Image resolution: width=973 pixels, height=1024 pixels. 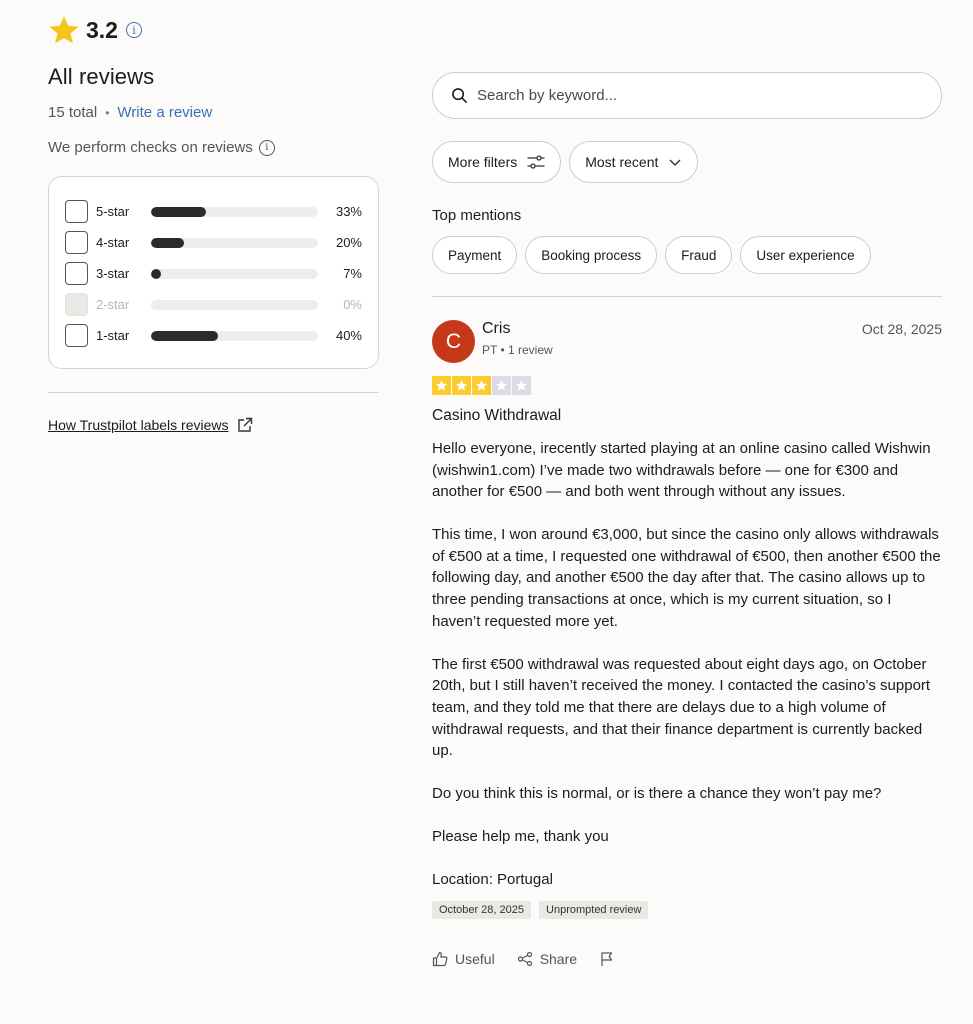 I want to click on rating-label: 3-star, so click(x=113, y=273).